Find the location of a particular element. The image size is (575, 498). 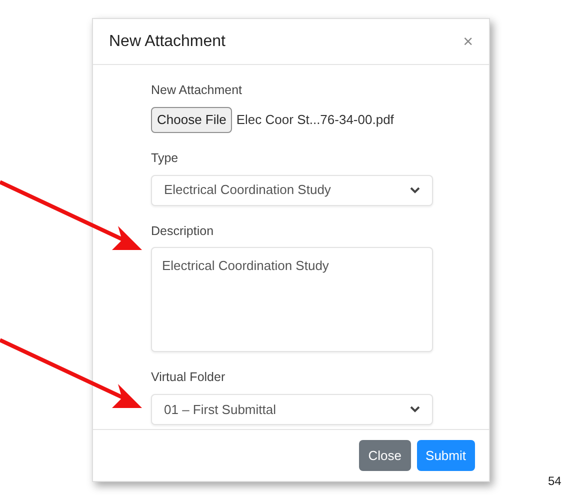

field-label: Virtual Folder is located at coordinates (188, 377).